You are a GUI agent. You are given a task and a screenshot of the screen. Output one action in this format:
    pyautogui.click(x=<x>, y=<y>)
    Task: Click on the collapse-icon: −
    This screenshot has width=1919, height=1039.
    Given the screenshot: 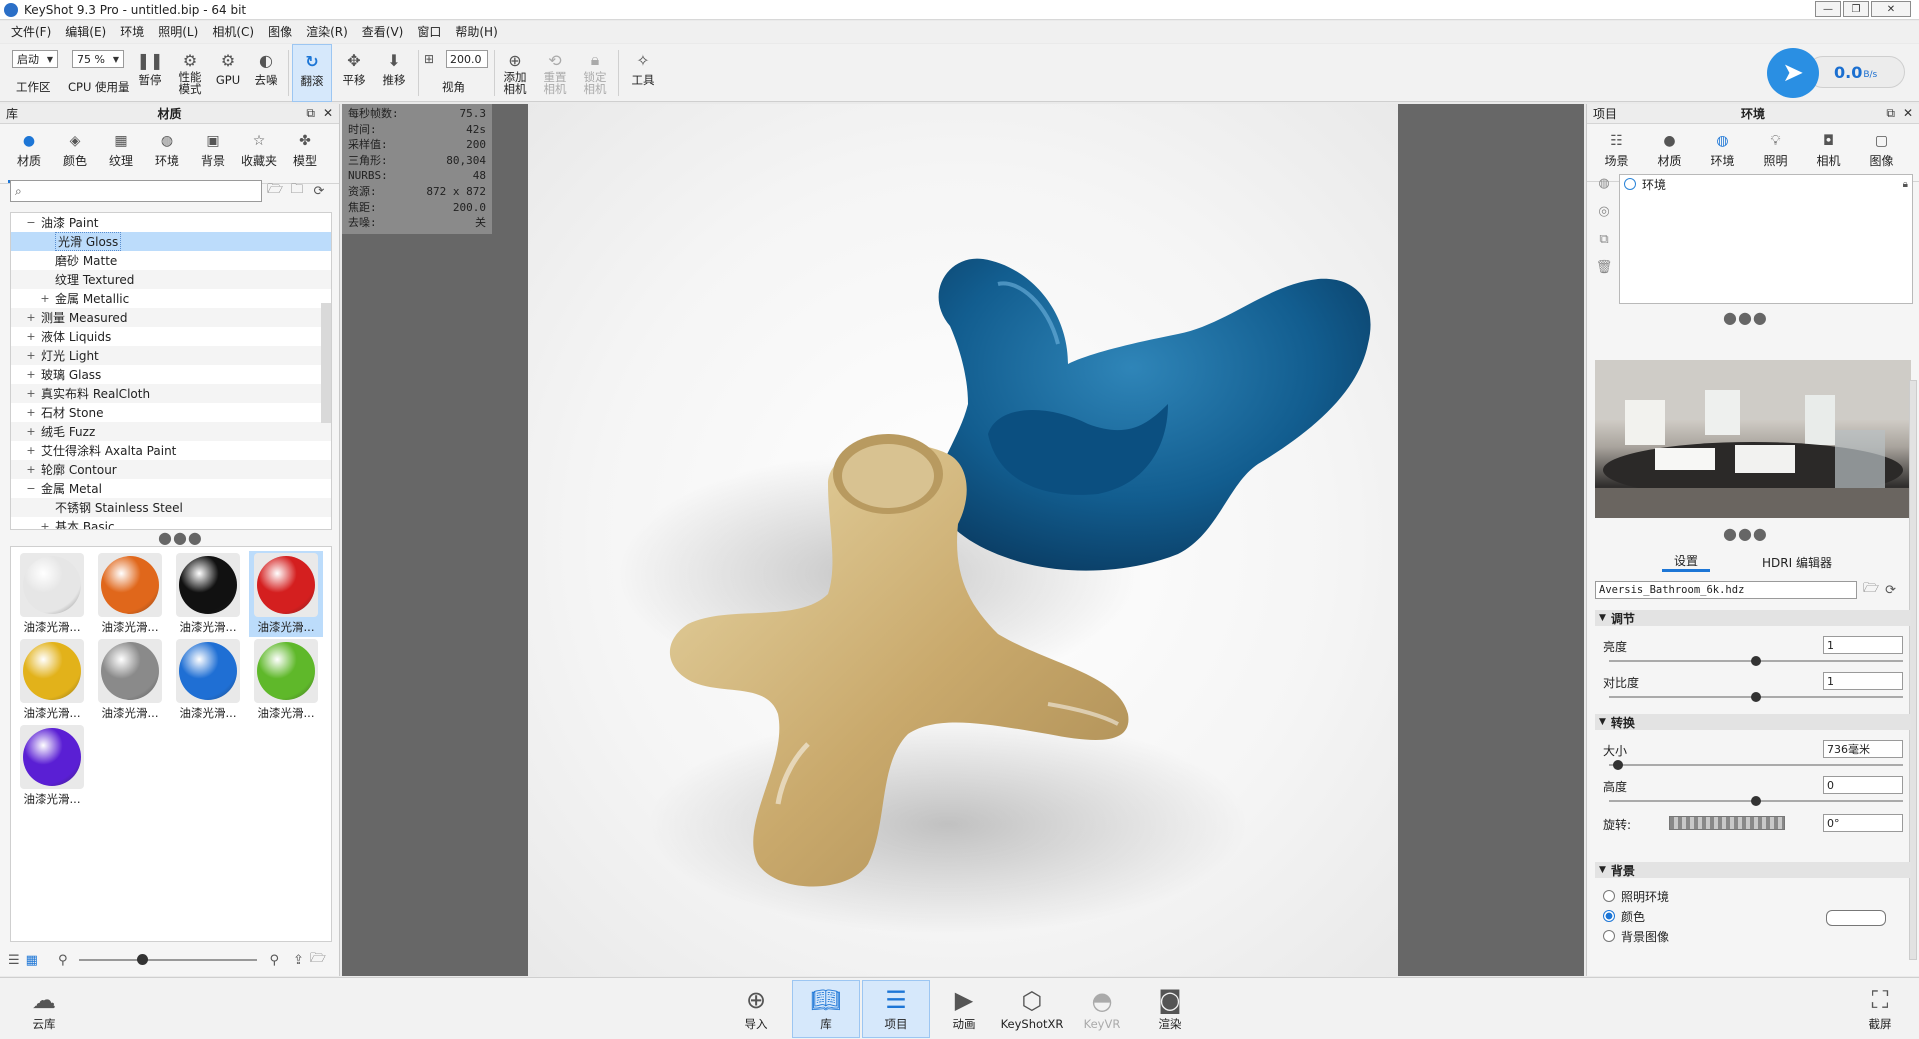 What is the action you would take?
    pyautogui.click(x=31, y=222)
    